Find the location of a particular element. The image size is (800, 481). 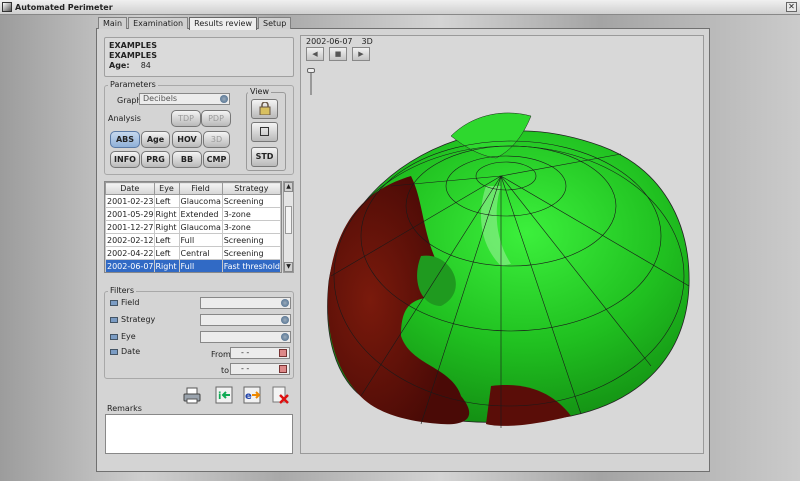

age-label: Age: is located at coordinates (119, 65).